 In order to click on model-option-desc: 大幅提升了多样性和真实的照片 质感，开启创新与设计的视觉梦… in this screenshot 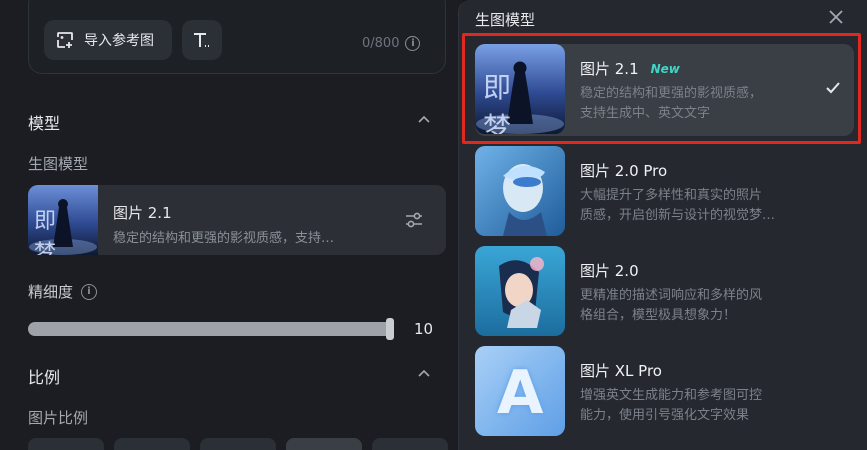, I will do `click(705, 206)`.